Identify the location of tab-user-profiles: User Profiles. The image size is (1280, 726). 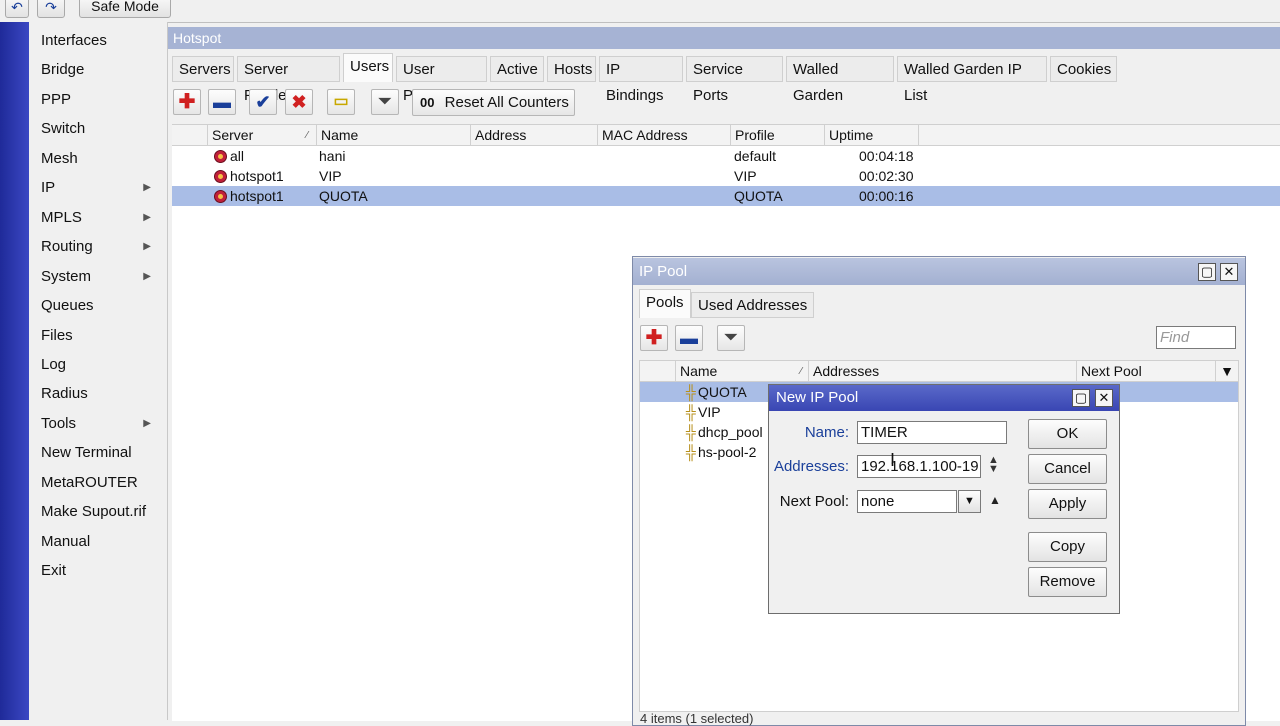
(441, 80).